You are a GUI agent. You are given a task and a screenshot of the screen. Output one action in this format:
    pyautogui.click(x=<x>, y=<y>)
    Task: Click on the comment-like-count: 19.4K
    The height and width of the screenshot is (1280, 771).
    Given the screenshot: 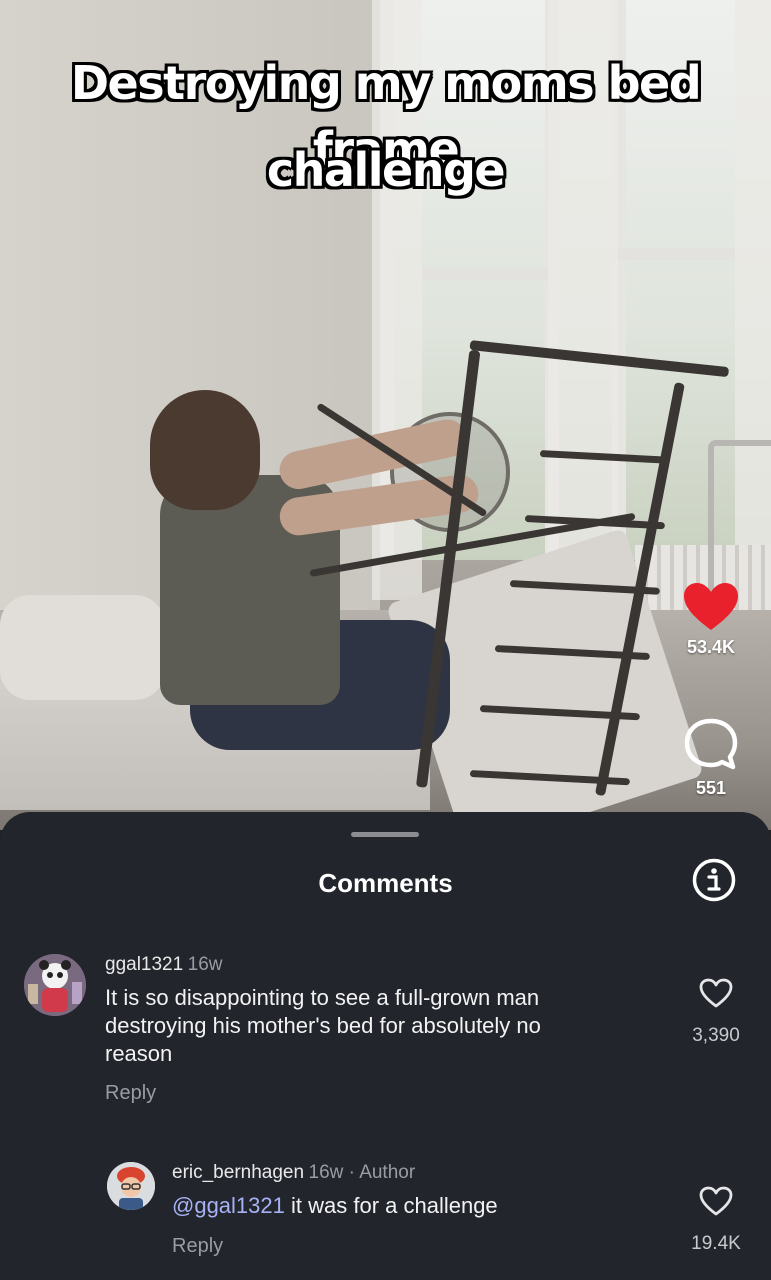 What is the action you would take?
    pyautogui.click(x=716, y=1243)
    